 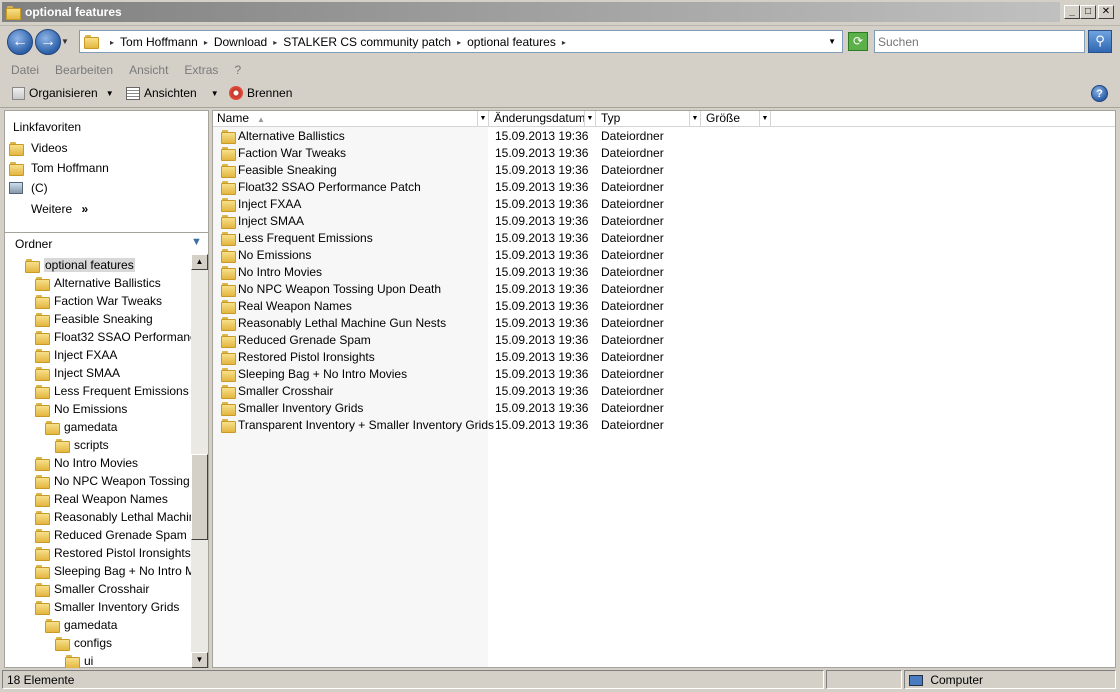 I want to click on refresh-icon: ⟳, so click(x=858, y=41).